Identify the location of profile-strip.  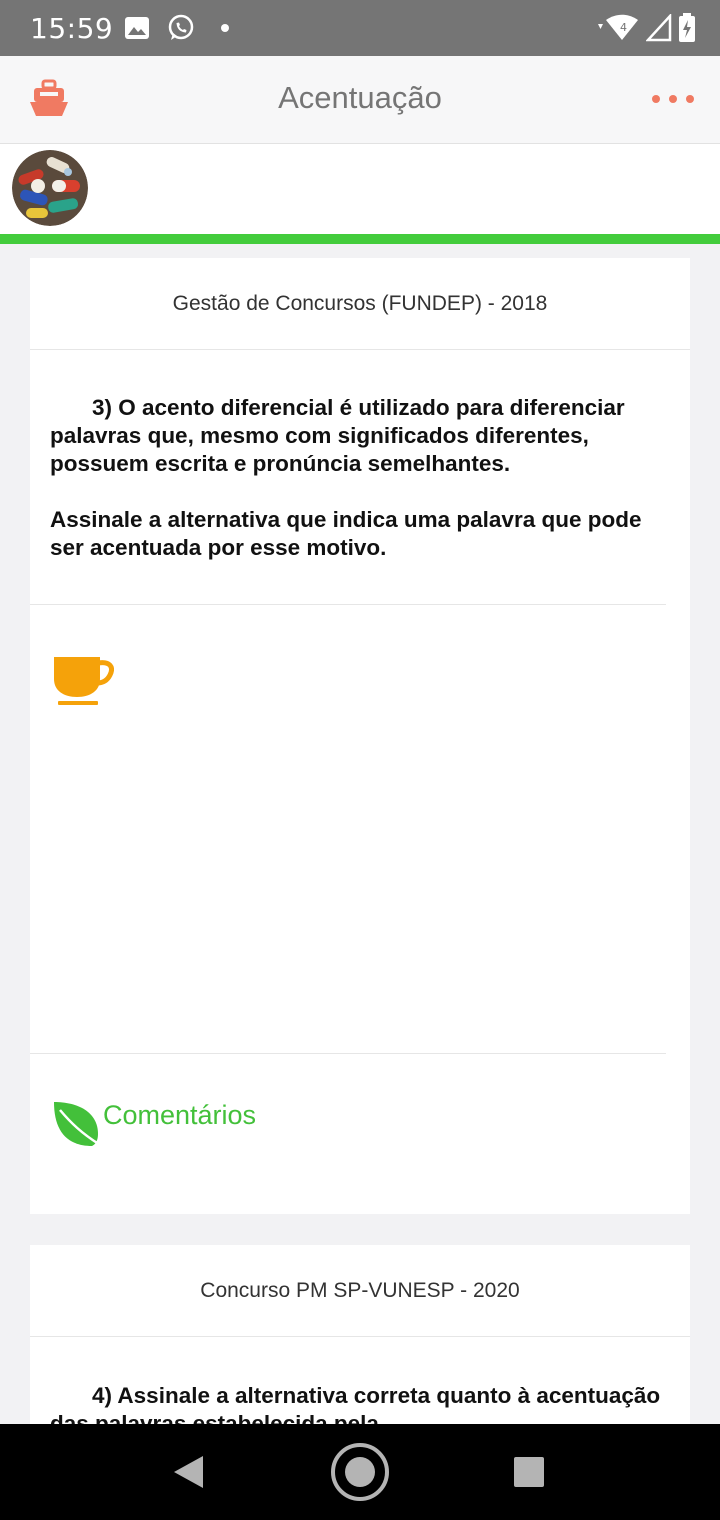
(360, 189).